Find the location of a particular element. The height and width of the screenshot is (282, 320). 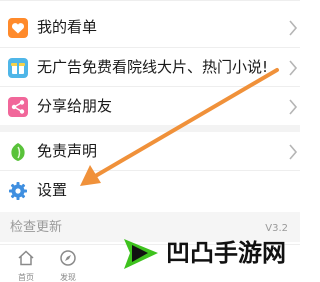

menu-item-label: 我的看单 is located at coordinates (67, 27).